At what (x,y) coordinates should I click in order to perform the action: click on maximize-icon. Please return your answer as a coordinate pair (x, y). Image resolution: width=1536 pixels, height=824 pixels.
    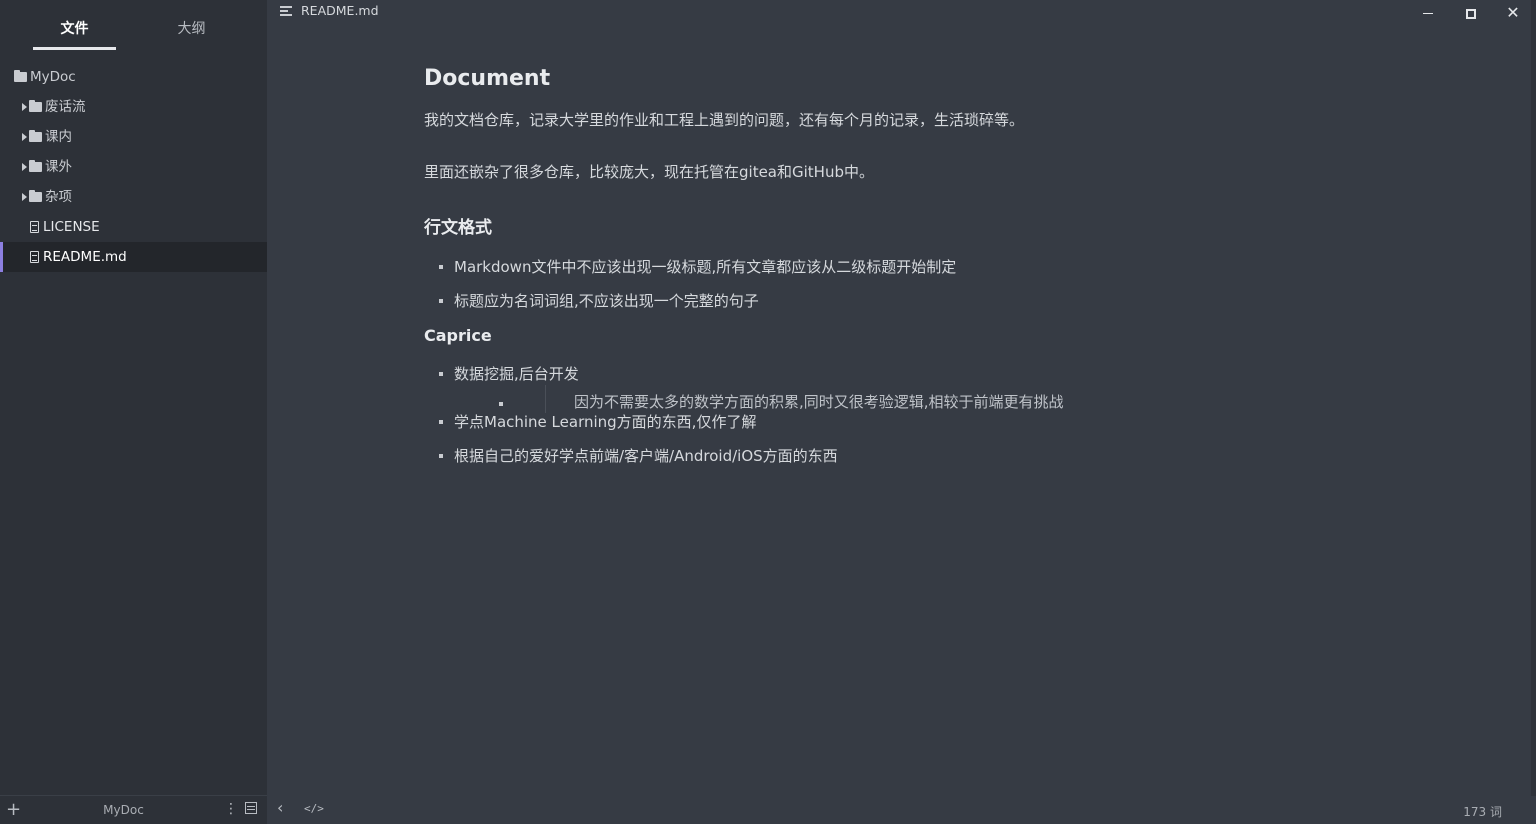
    Looking at the image, I should click on (1471, 13).